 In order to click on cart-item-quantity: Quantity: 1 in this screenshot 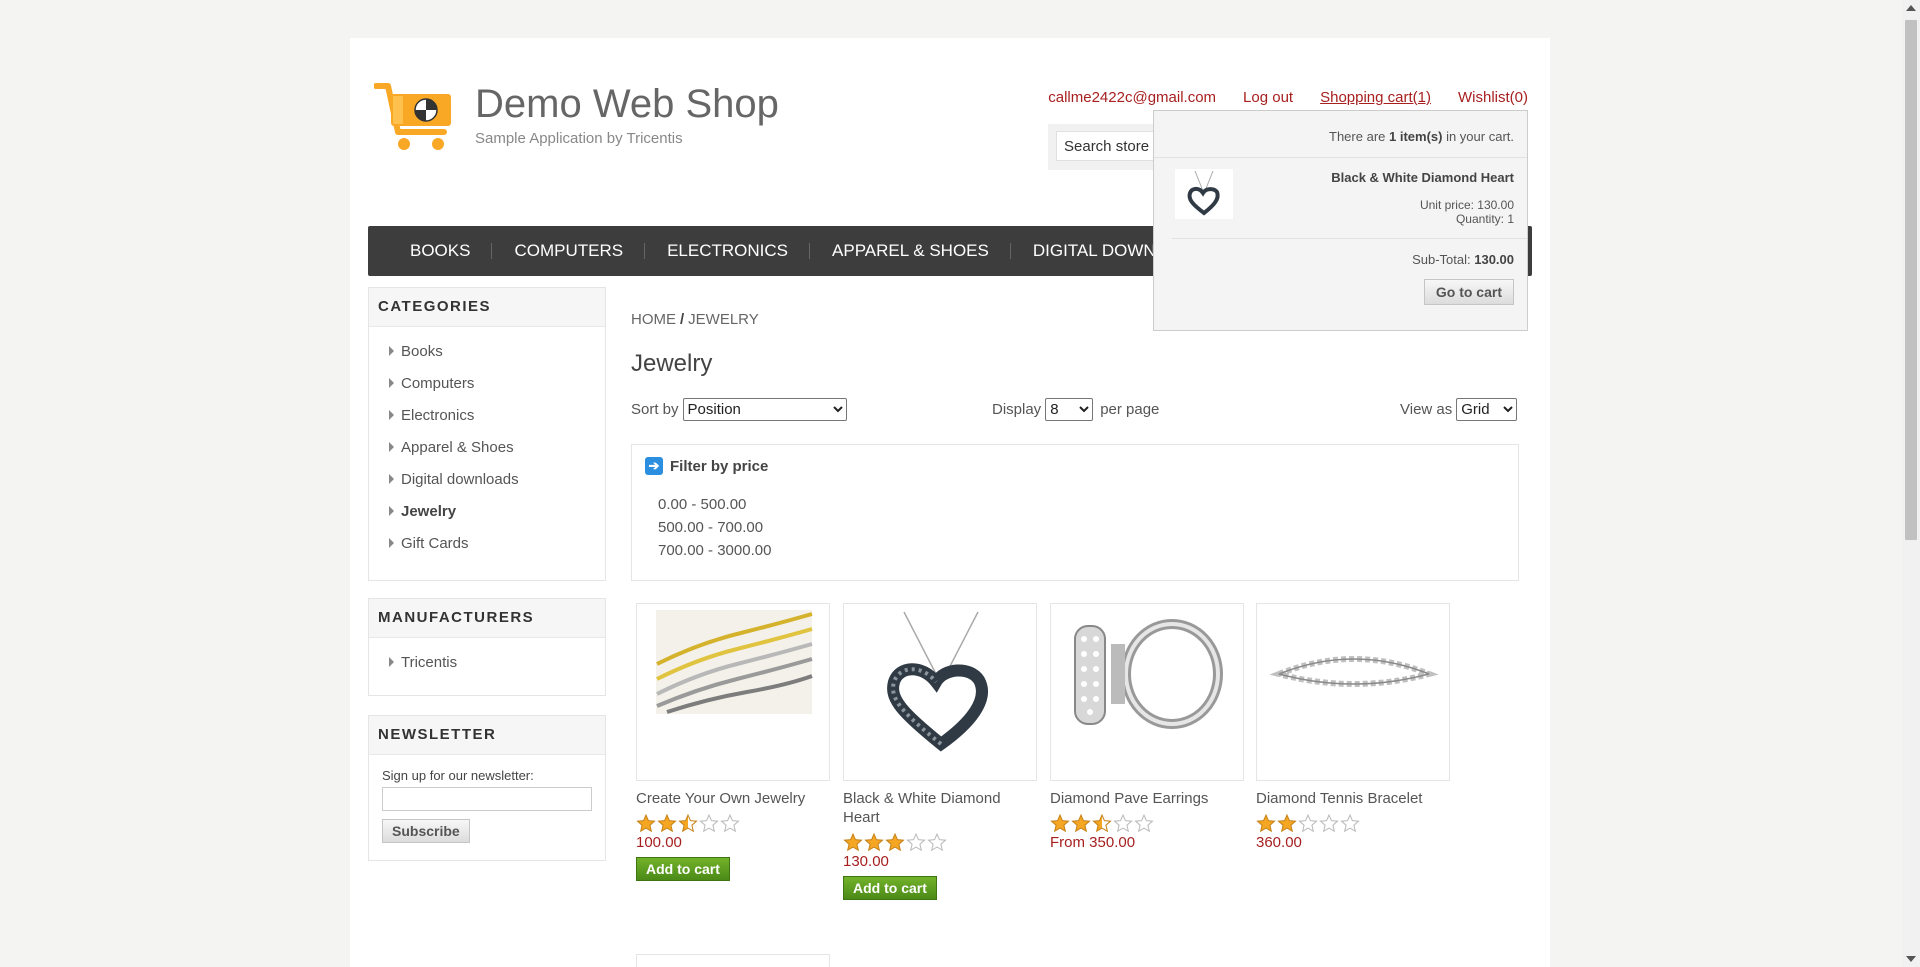, I will do `click(1484, 219)`.